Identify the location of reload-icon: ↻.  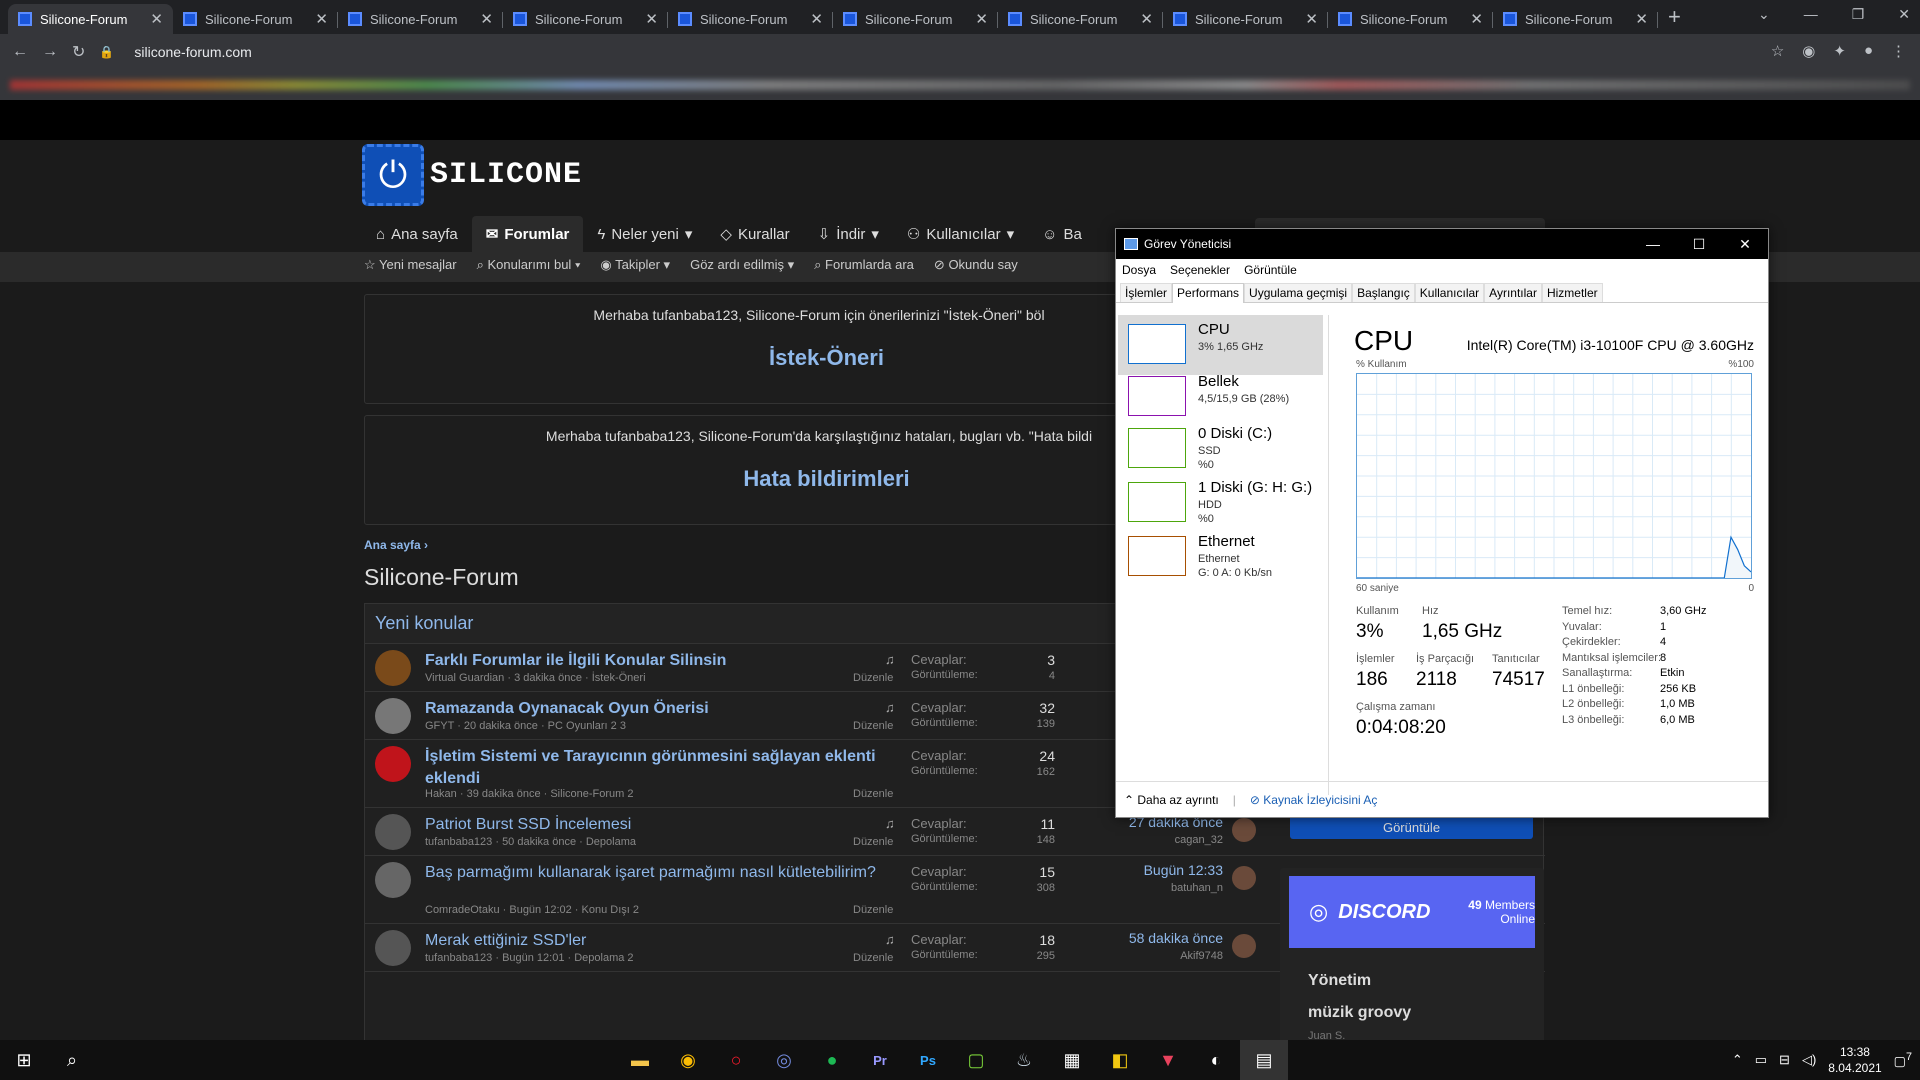
(78, 52).